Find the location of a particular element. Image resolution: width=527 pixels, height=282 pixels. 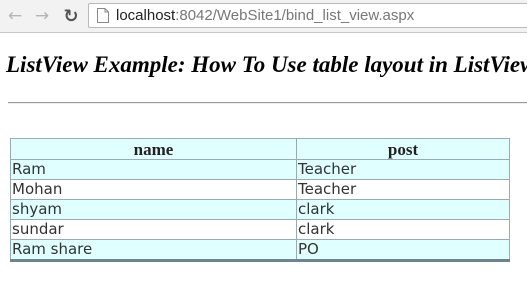

table-row: Ram Teacher is located at coordinates (260, 169).